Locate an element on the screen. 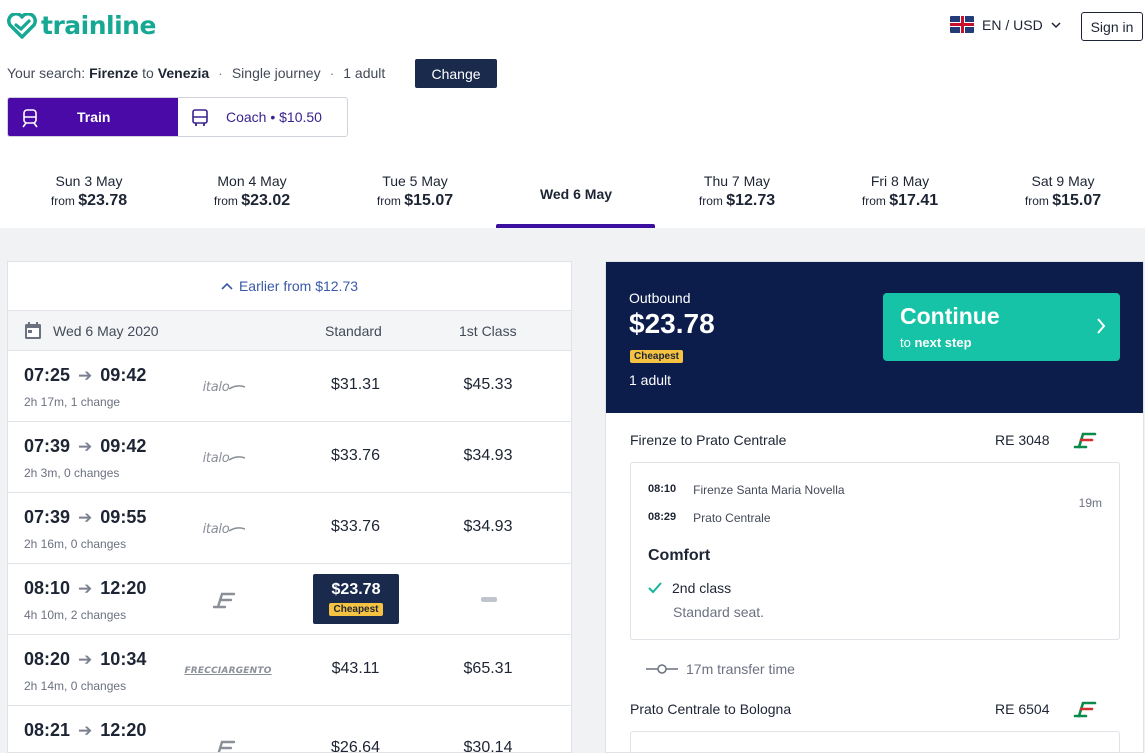 This screenshot has width=1145, height=753. journey-info: 2h 3m, 0 changes is located at coordinates (72, 473).